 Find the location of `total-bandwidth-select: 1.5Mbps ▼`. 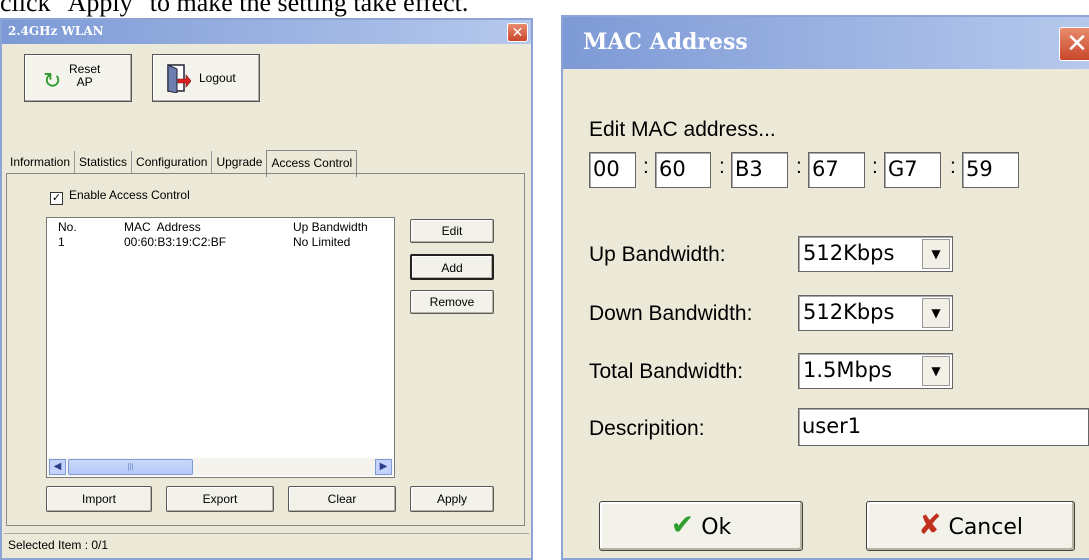

total-bandwidth-select: 1.5Mbps ▼ is located at coordinates (875, 371).